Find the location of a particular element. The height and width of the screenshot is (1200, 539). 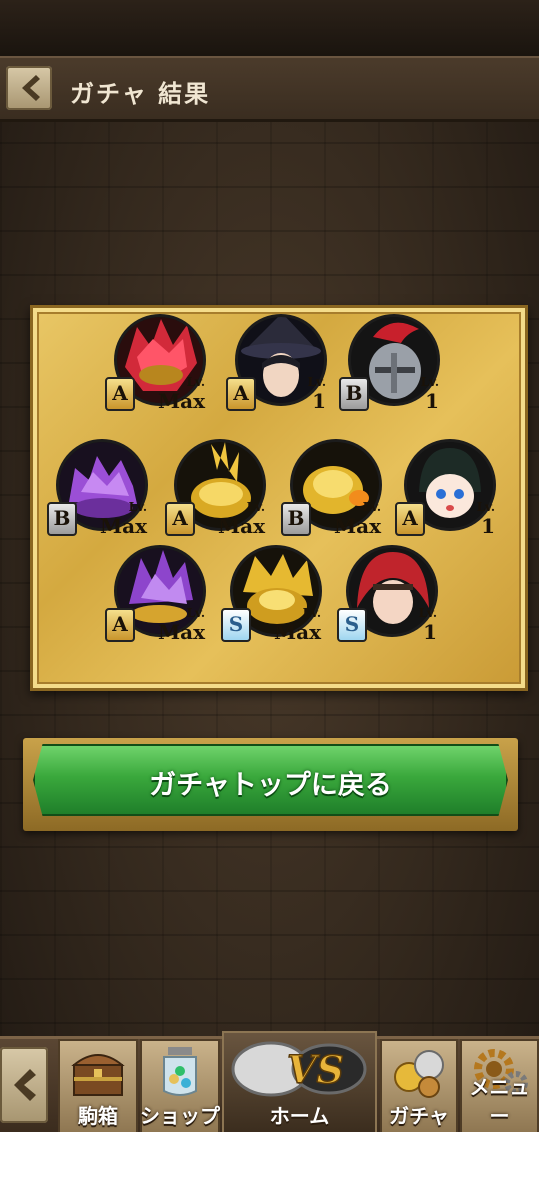

result-card: B Lv. 1 is located at coordinates (389, 368).